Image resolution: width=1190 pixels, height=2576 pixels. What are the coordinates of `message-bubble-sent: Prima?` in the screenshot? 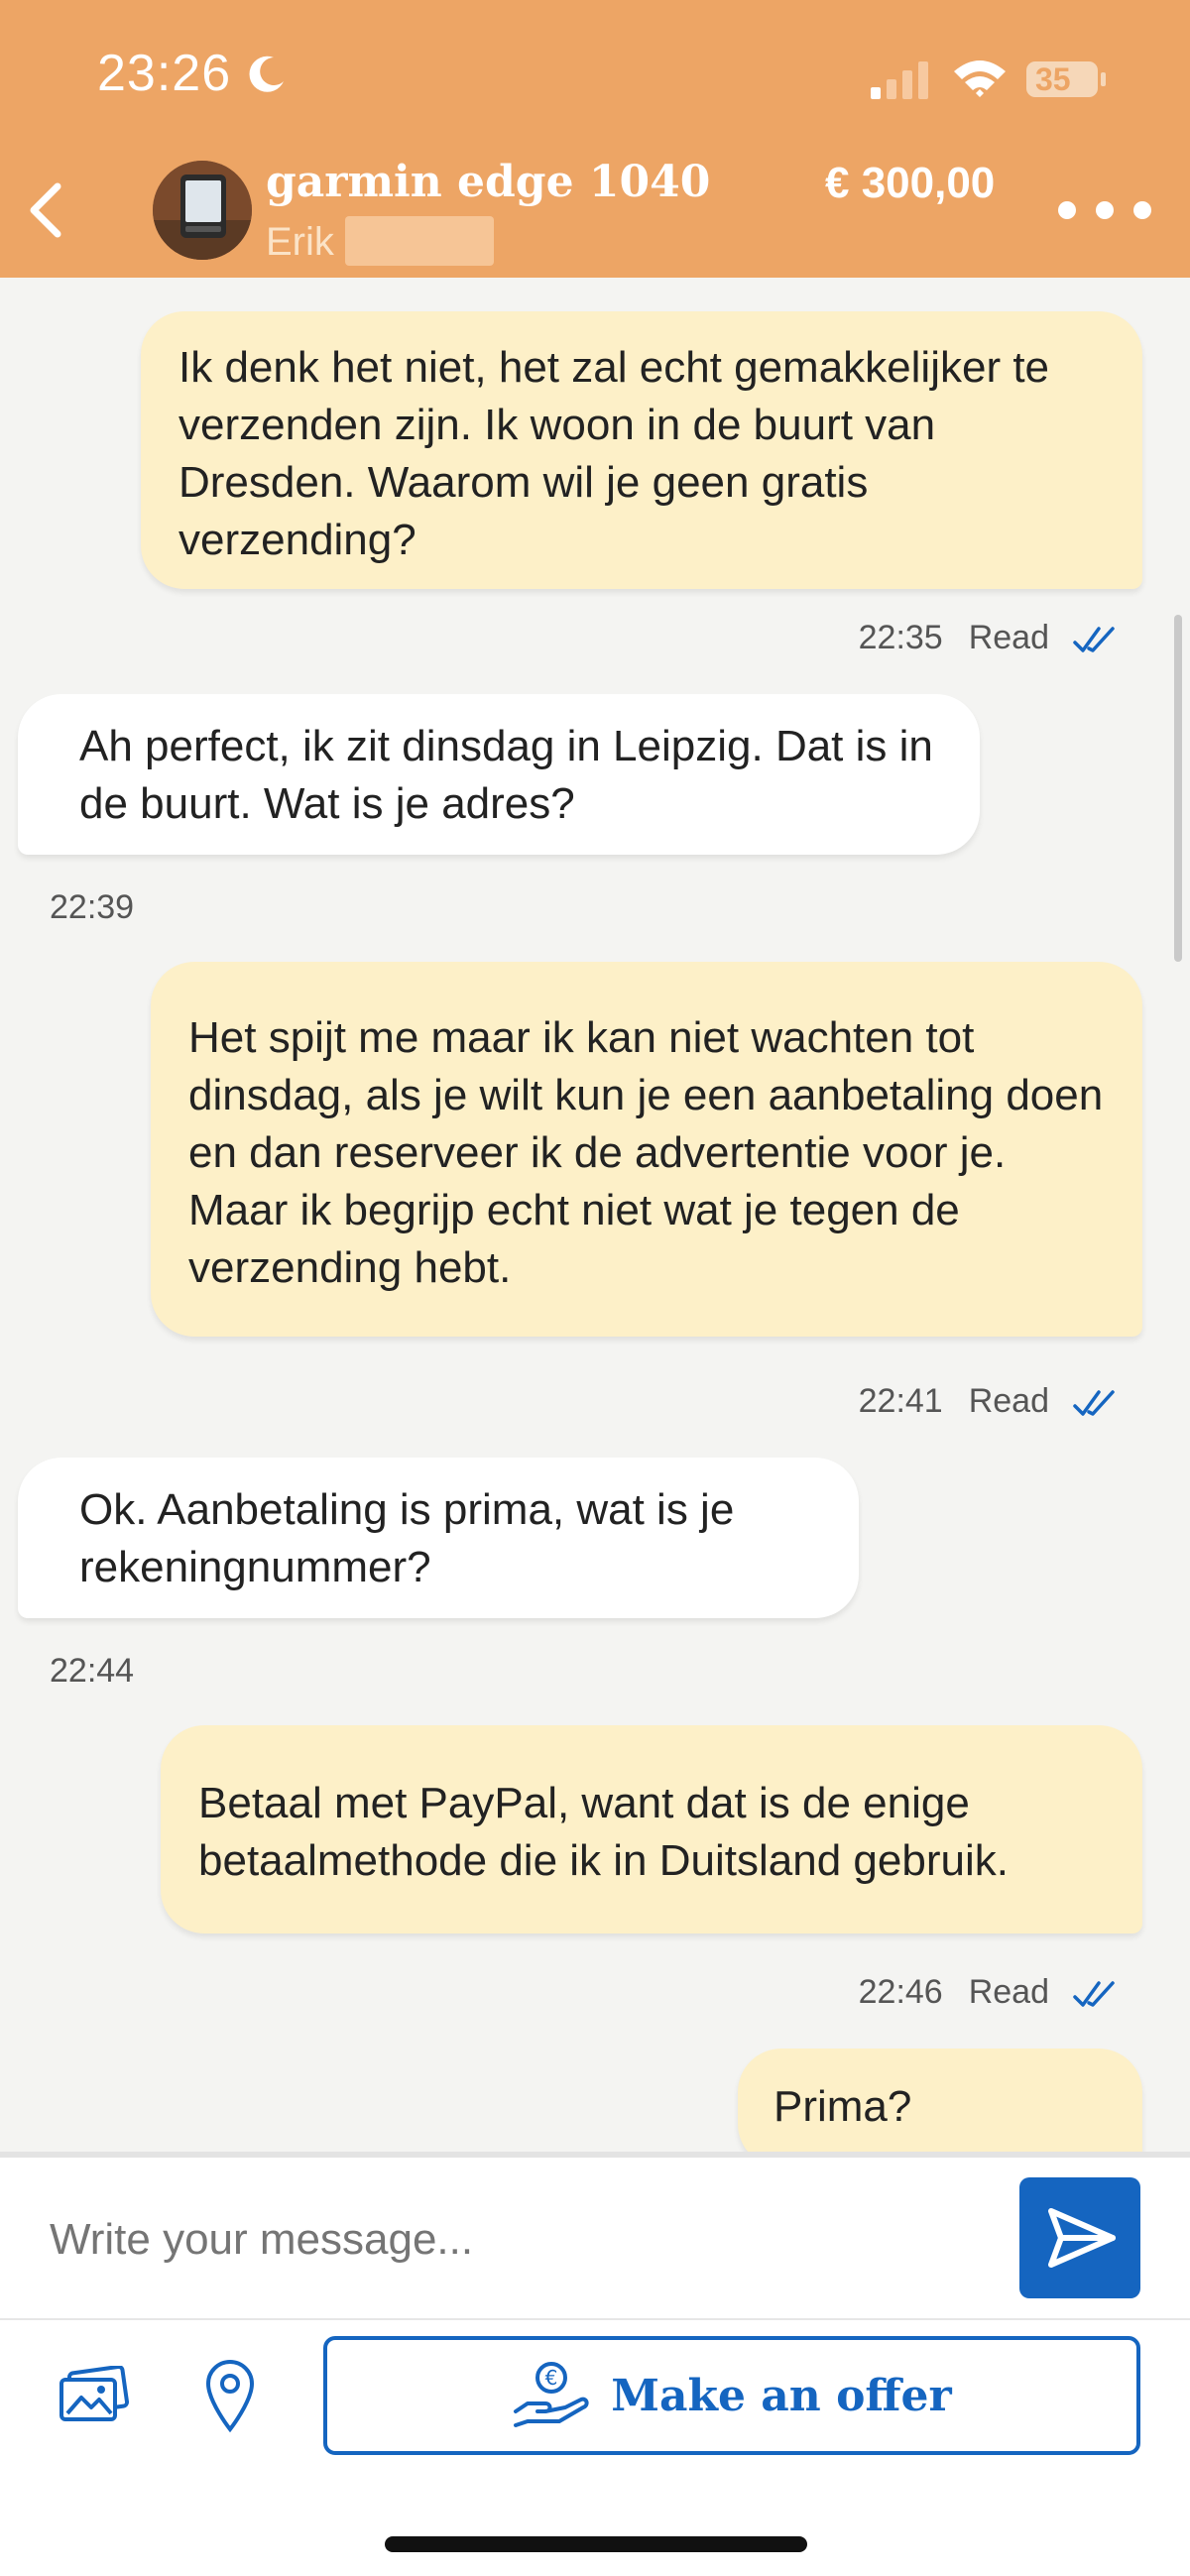 It's located at (940, 2108).